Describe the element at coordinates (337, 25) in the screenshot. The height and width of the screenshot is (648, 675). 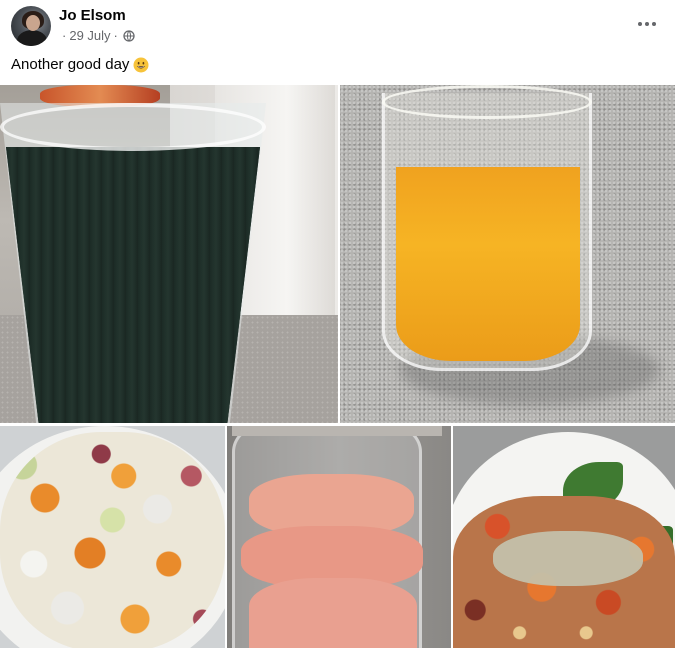
I see `post-header: Jo Elsom · 29 July ·` at that location.